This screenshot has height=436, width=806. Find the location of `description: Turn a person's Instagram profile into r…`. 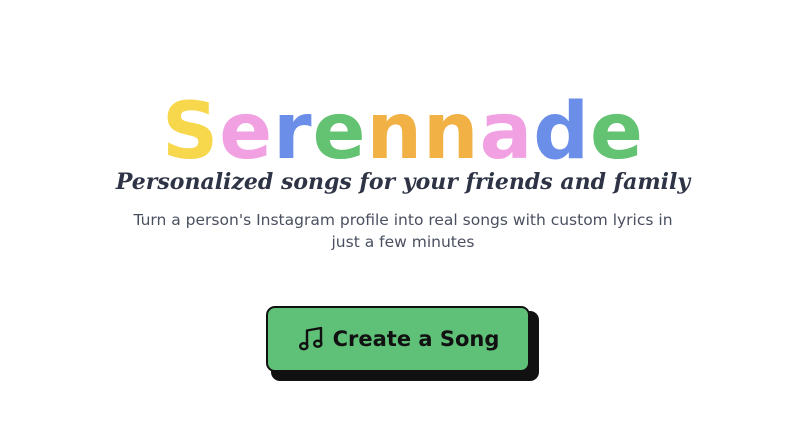

description: Turn a person's Instagram profile into r… is located at coordinates (403, 231).